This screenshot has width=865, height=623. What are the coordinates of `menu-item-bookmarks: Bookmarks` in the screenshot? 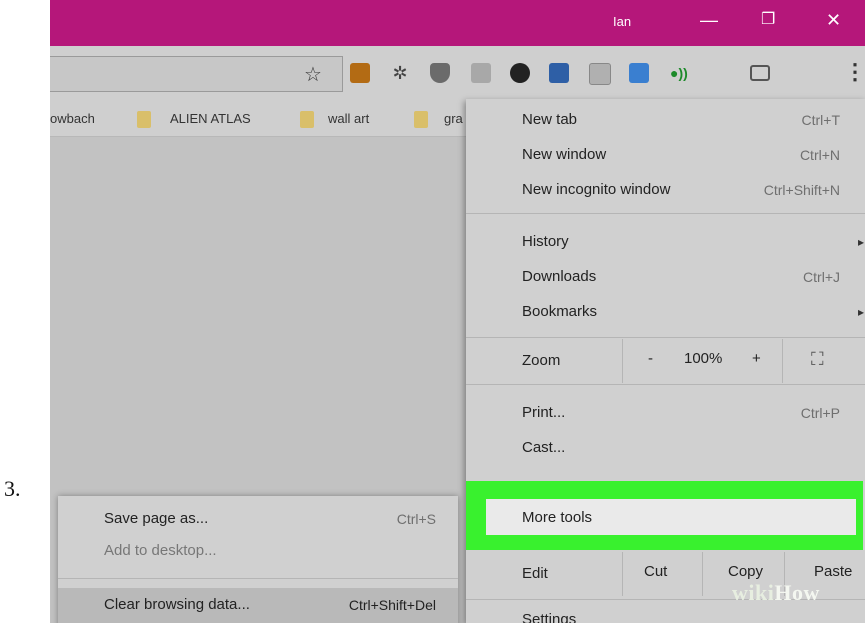 It's located at (559, 311).